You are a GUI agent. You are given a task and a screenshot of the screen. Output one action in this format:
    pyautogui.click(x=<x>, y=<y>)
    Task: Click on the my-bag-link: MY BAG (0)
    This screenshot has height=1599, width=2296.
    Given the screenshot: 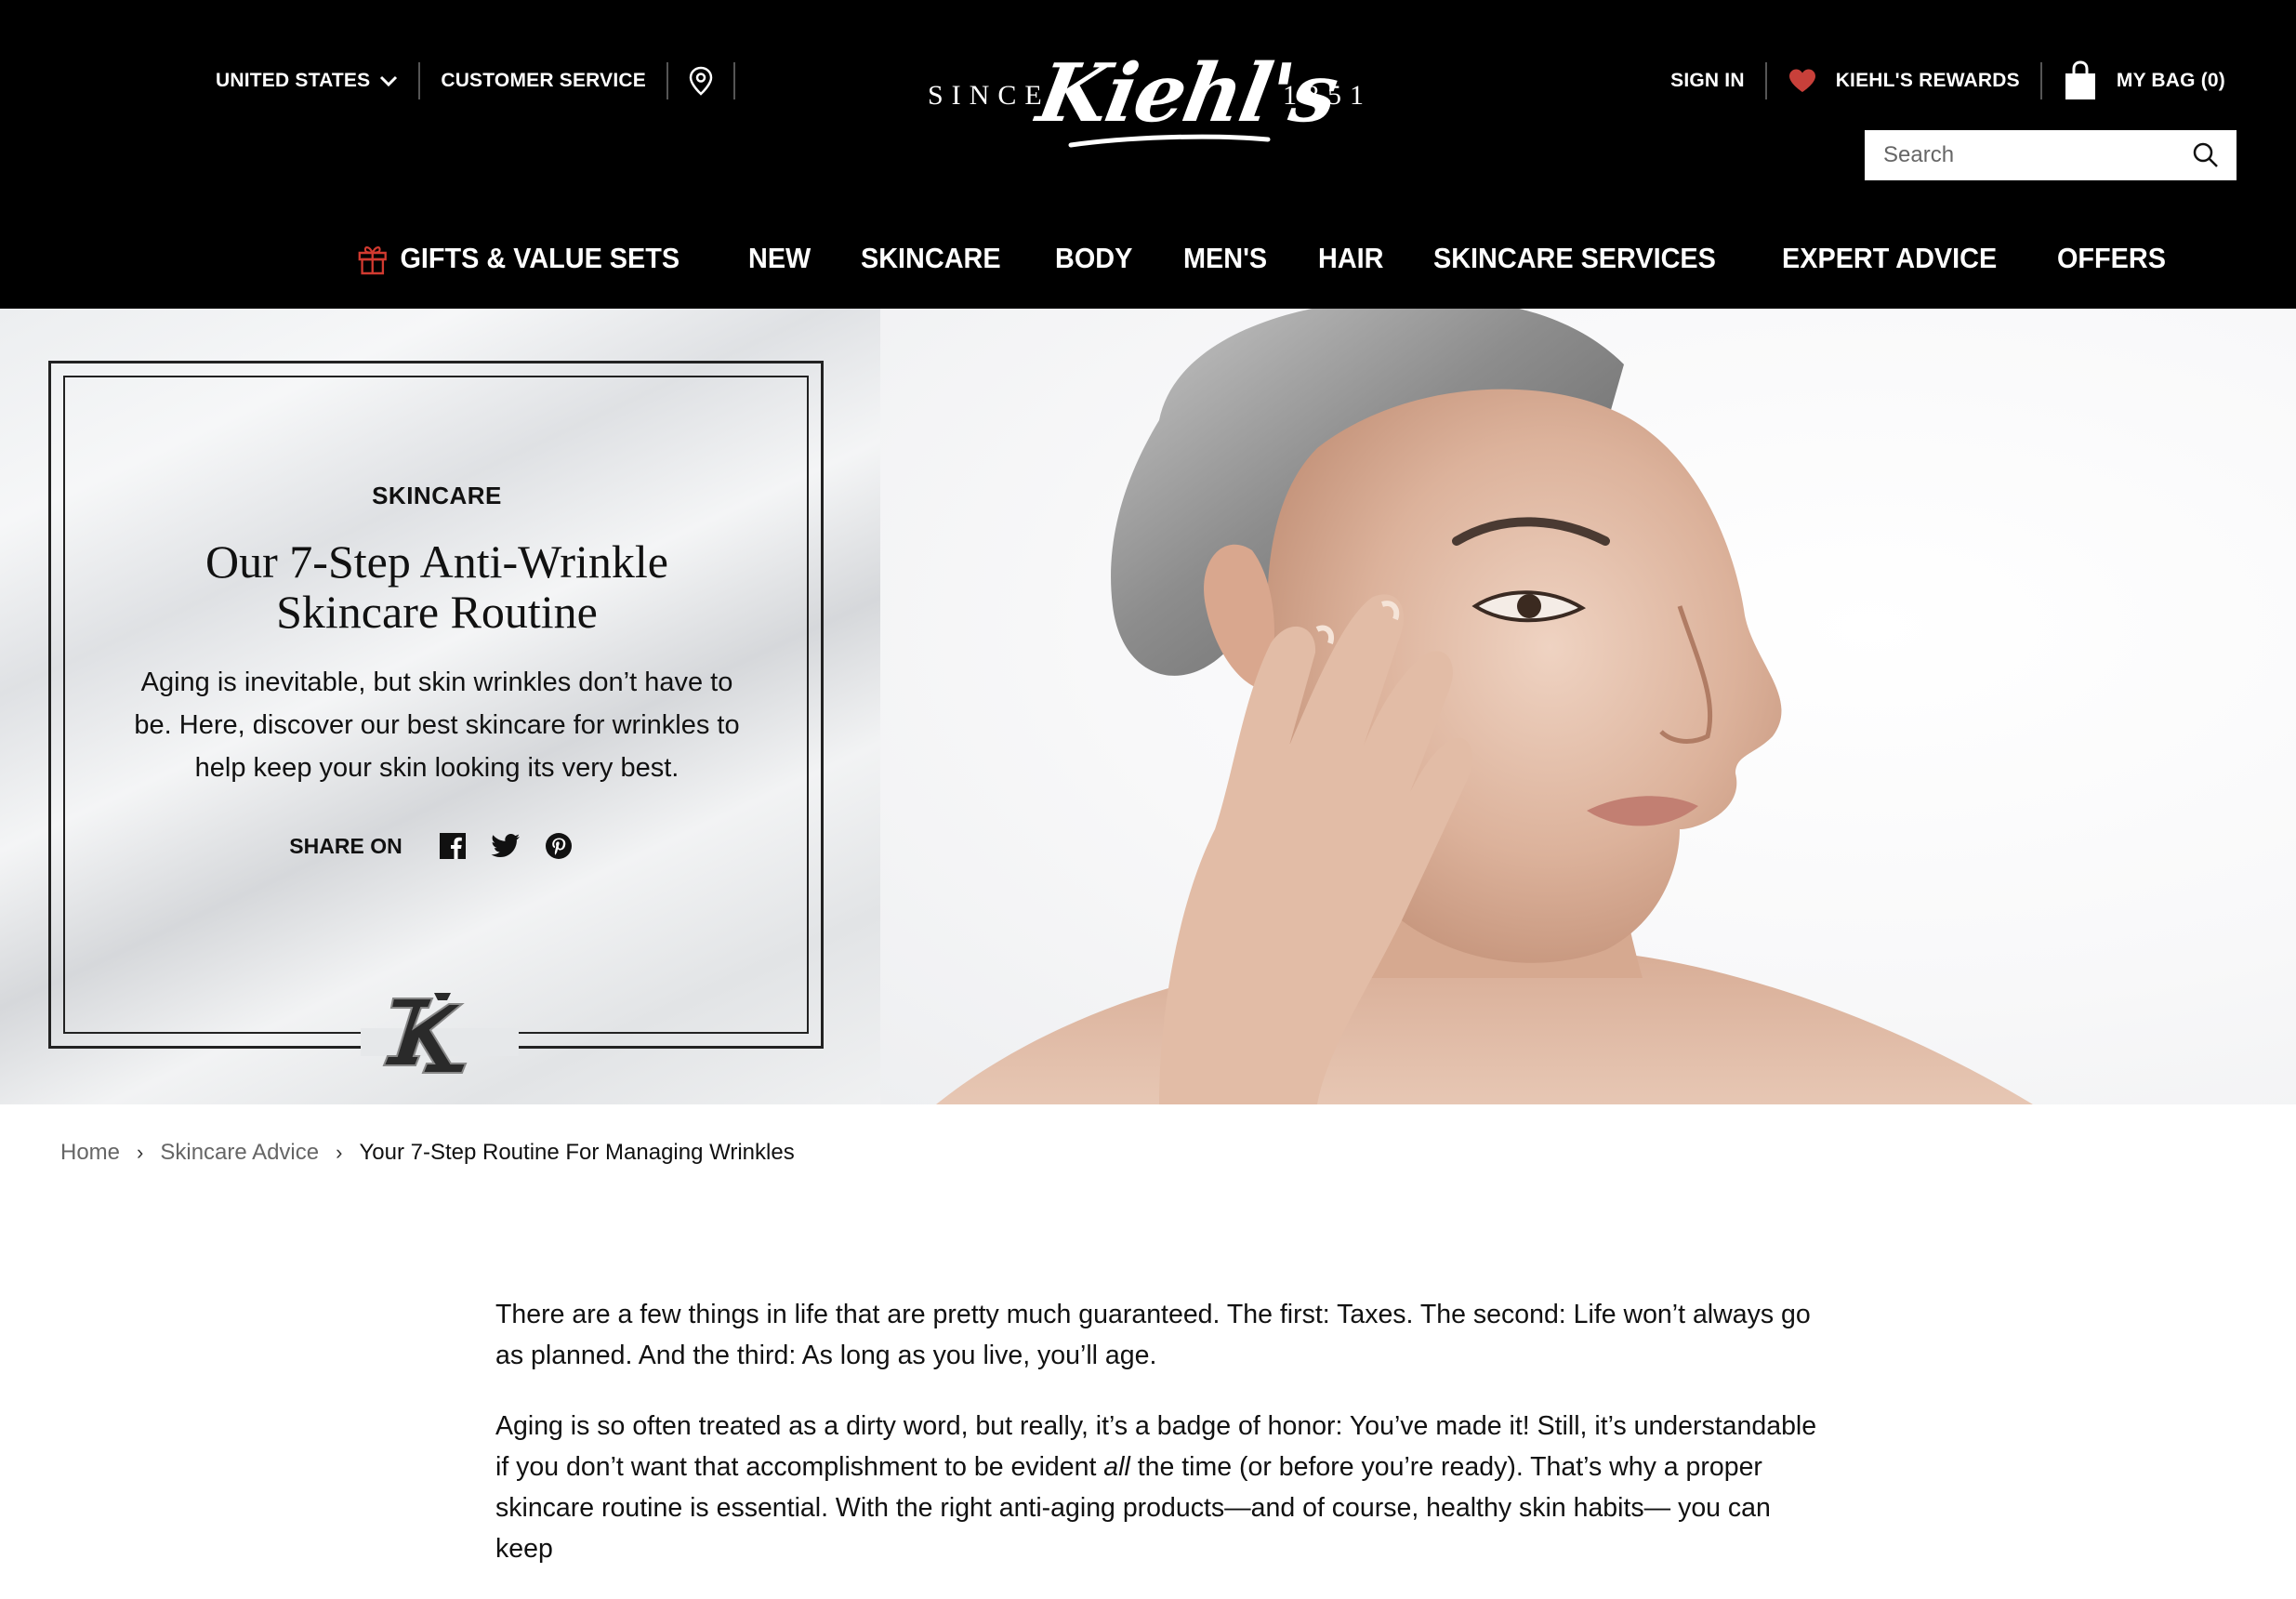 What is the action you would take?
    pyautogui.click(x=2144, y=80)
    